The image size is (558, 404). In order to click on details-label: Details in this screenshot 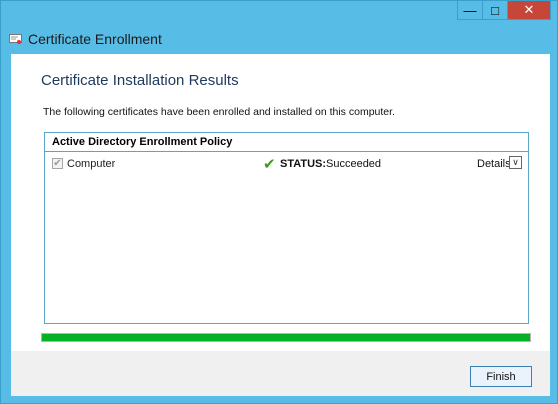, I will do `click(494, 164)`.